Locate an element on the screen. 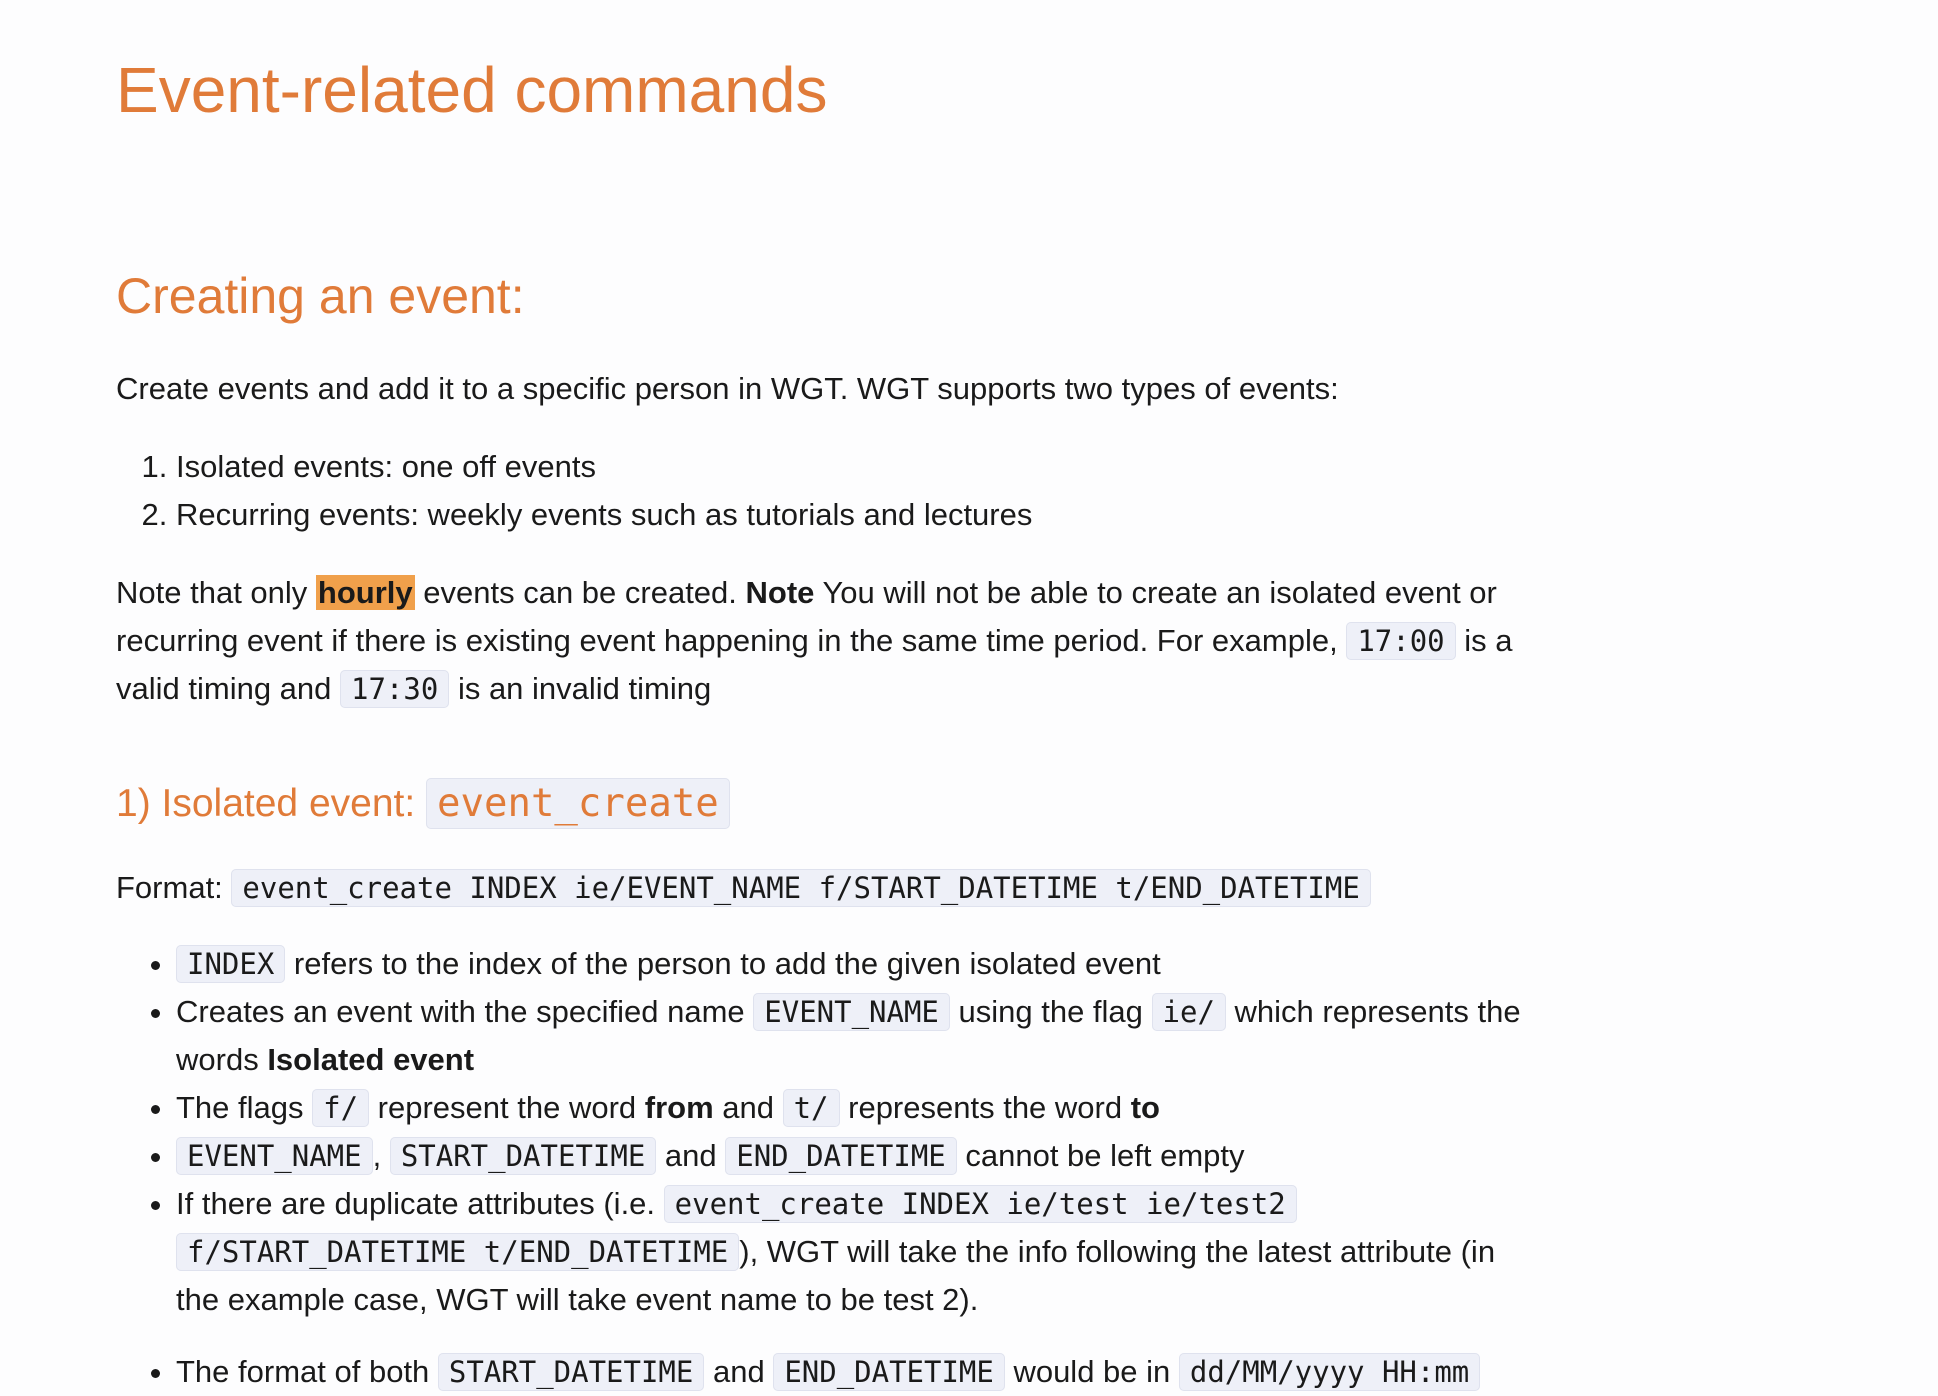 The image size is (1938, 1396). rule-bold: to is located at coordinates (1145, 1107).